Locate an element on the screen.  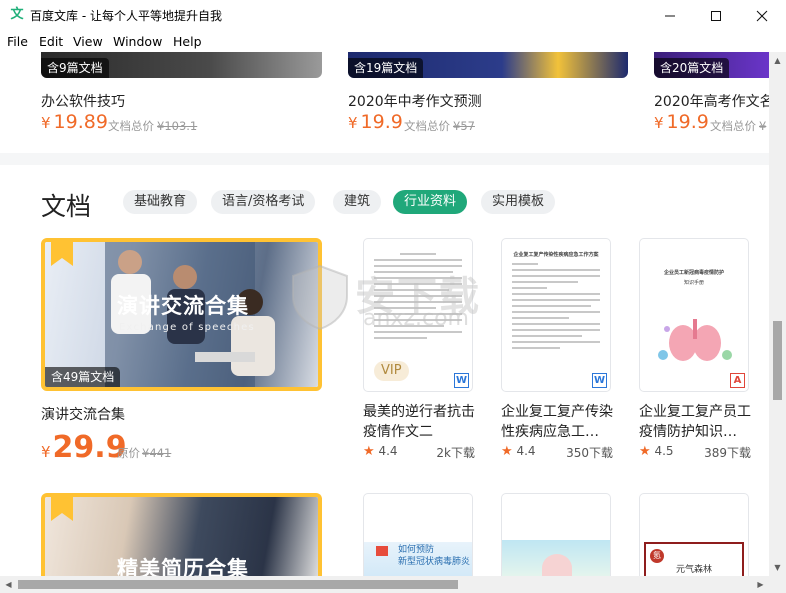
collection-cover: 演讲交流合集 Exchange of speeches 含49篇文档 is located at coordinates (181, 314).